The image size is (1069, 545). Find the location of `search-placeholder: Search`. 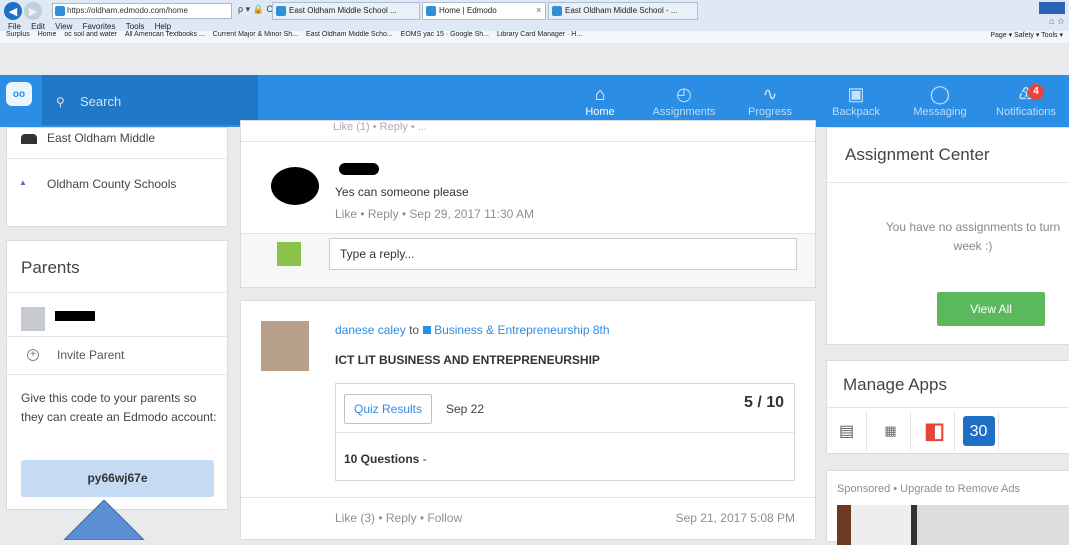

search-placeholder: Search is located at coordinates (101, 101).